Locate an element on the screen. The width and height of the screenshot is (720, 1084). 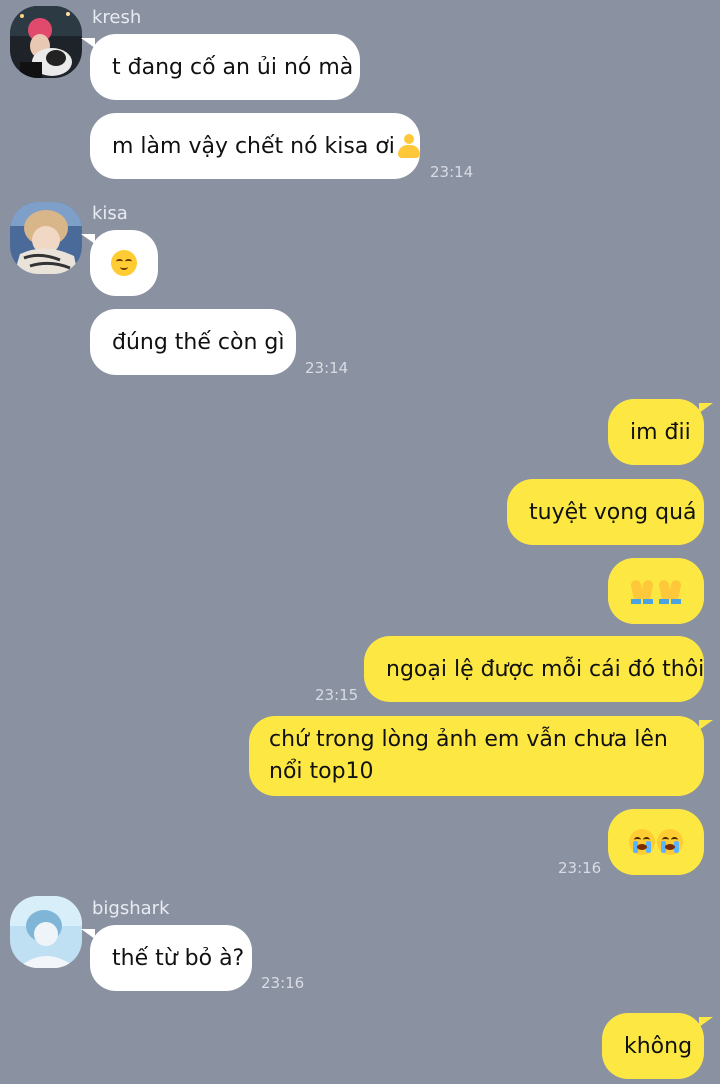
message-bubble: m làm vậy chết nó kisa ơi is located at coordinates (255, 146).